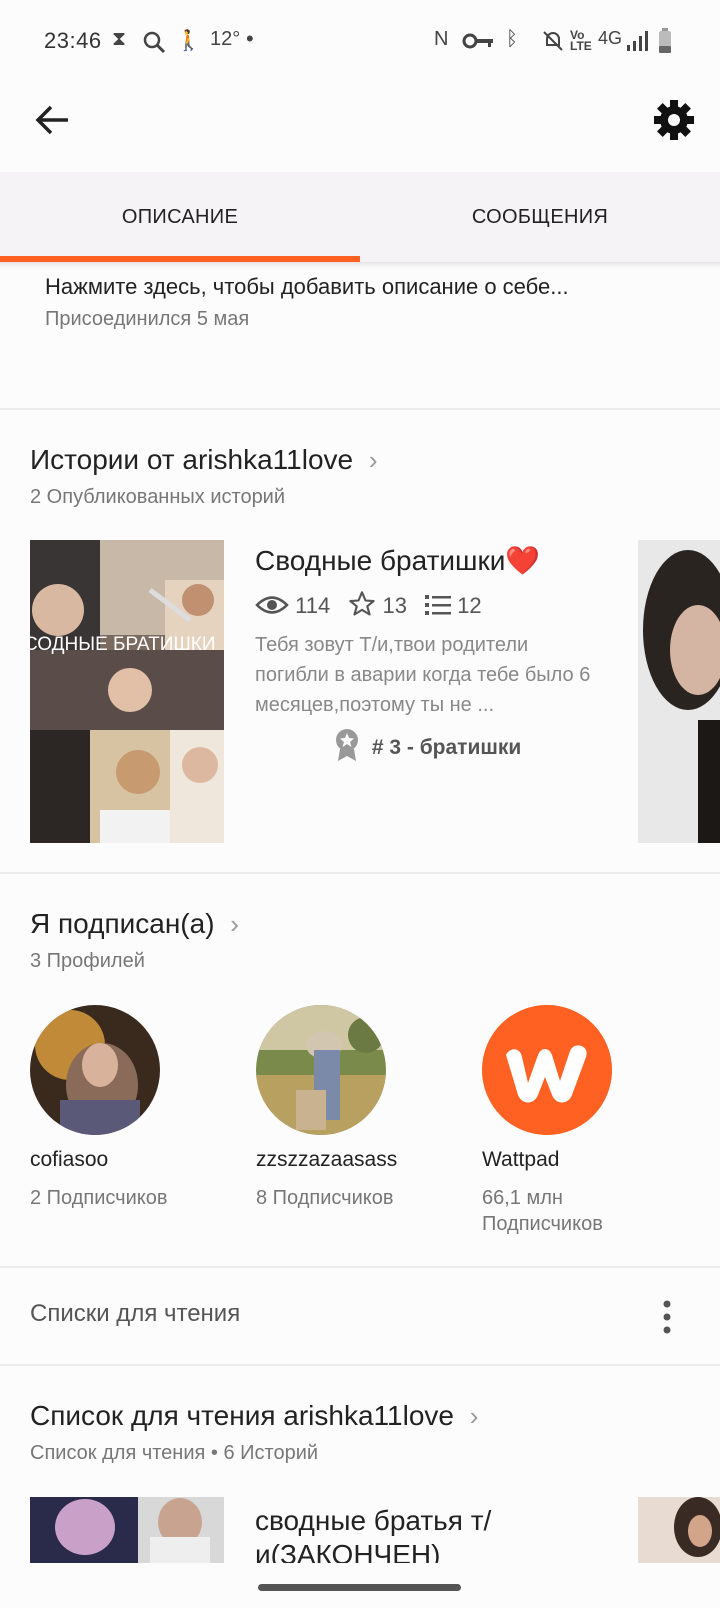 Image resolution: width=720 pixels, height=1608 pixels. I want to click on reading-list-info: Список для чтения • 6 Историй, so click(174, 1453).